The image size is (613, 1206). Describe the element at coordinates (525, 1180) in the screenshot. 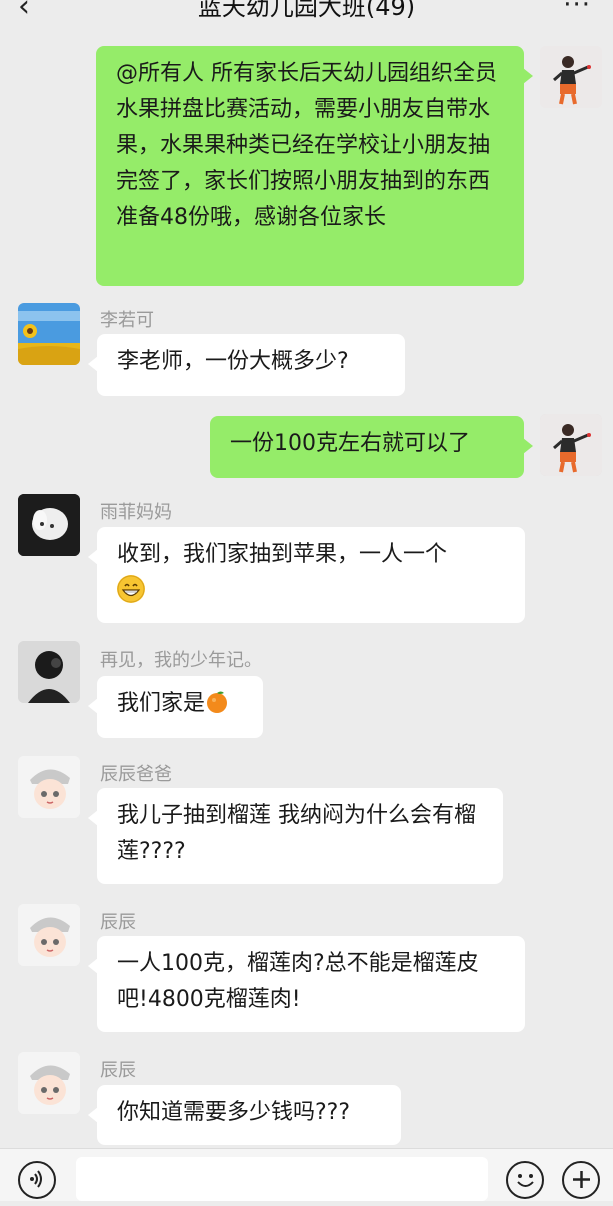

I see `smiley-icon` at that location.